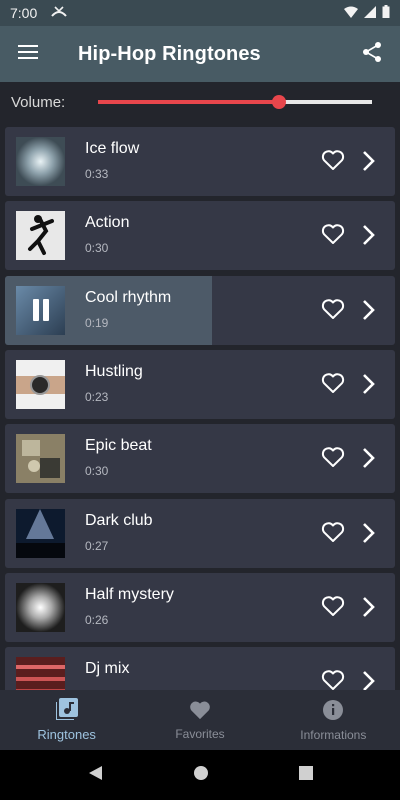  What do you see at coordinates (97, 396) in the screenshot?
I see `ringtone-duration: 0:23` at bounding box center [97, 396].